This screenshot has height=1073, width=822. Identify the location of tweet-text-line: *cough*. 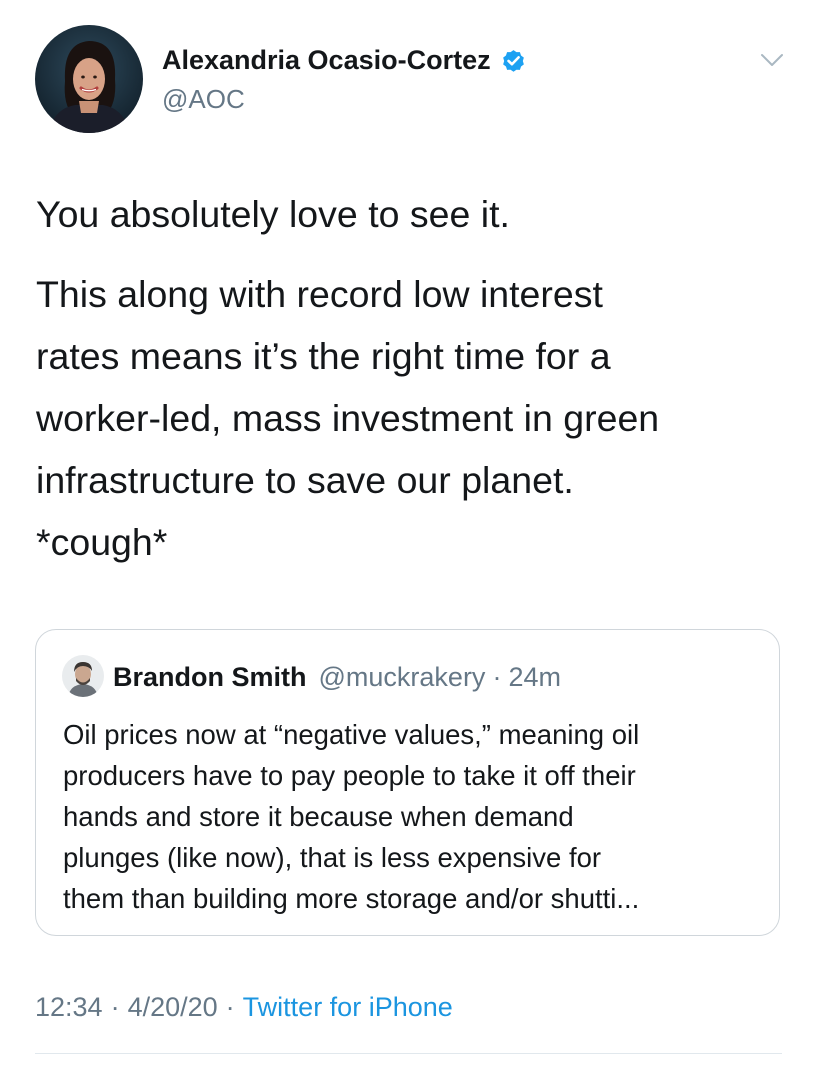
(102, 542).